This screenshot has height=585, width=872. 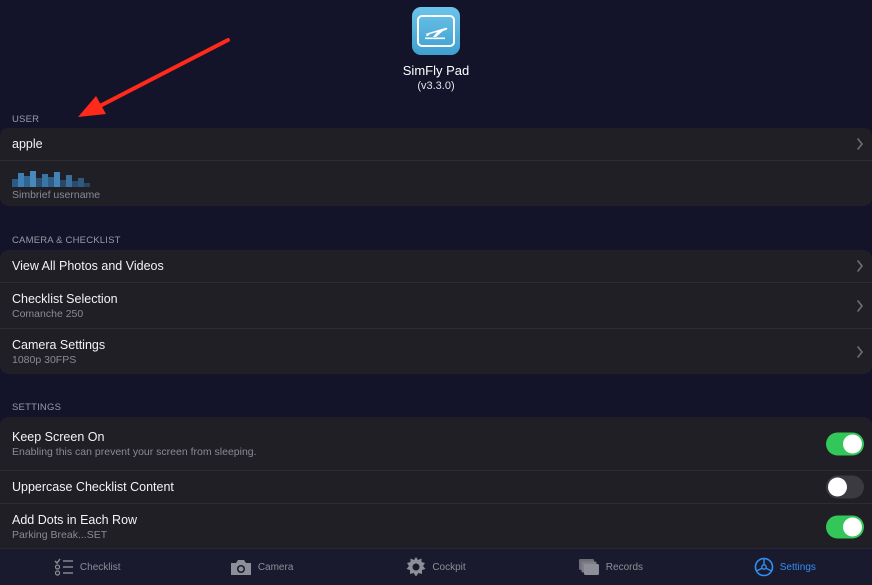 I want to click on tab-cockpit-label: Cockpit, so click(x=449, y=567).